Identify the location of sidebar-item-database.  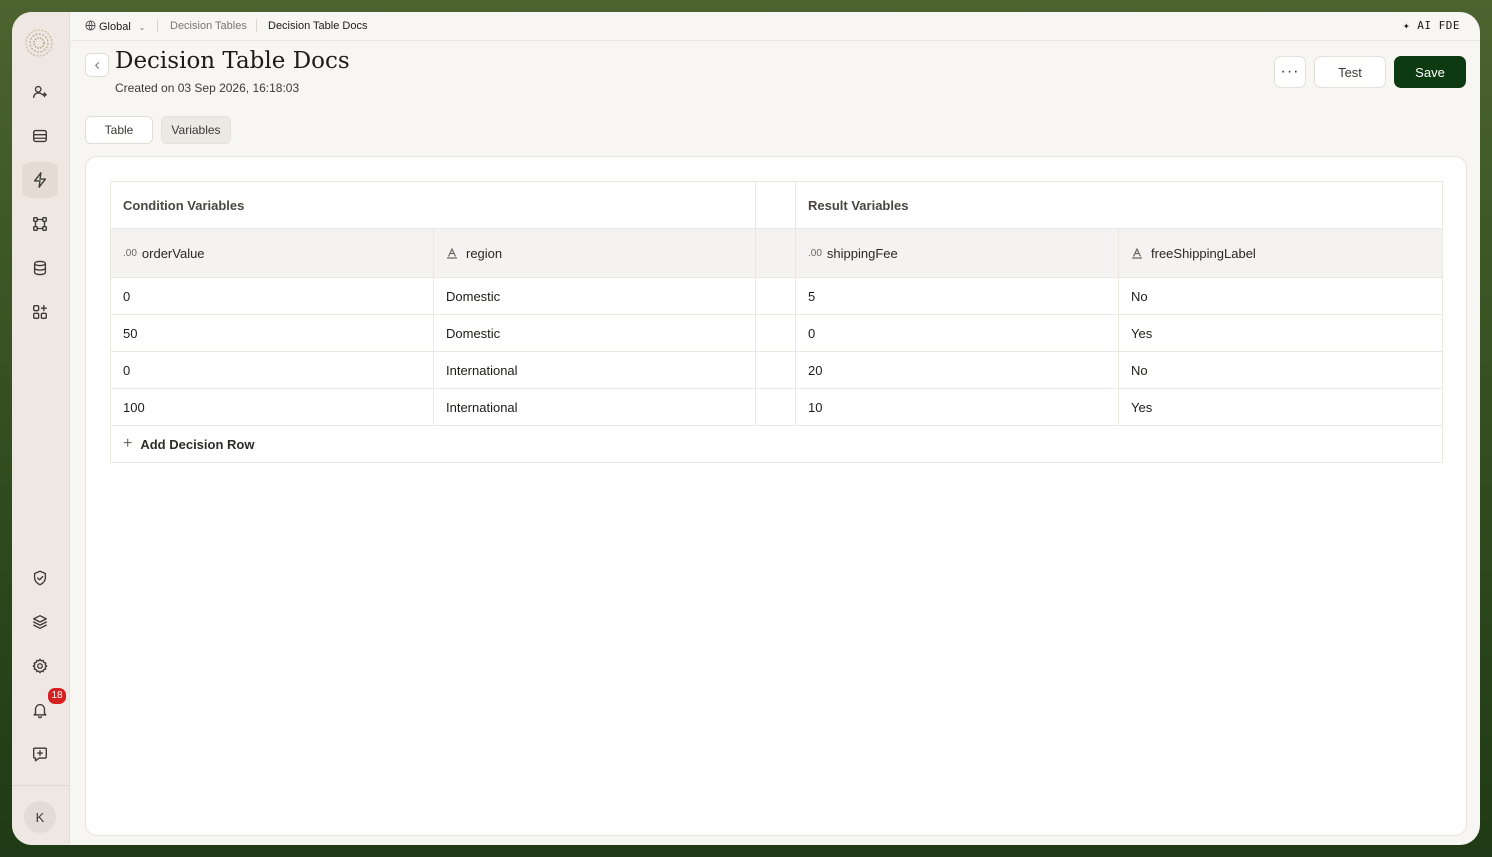
(40, 268).